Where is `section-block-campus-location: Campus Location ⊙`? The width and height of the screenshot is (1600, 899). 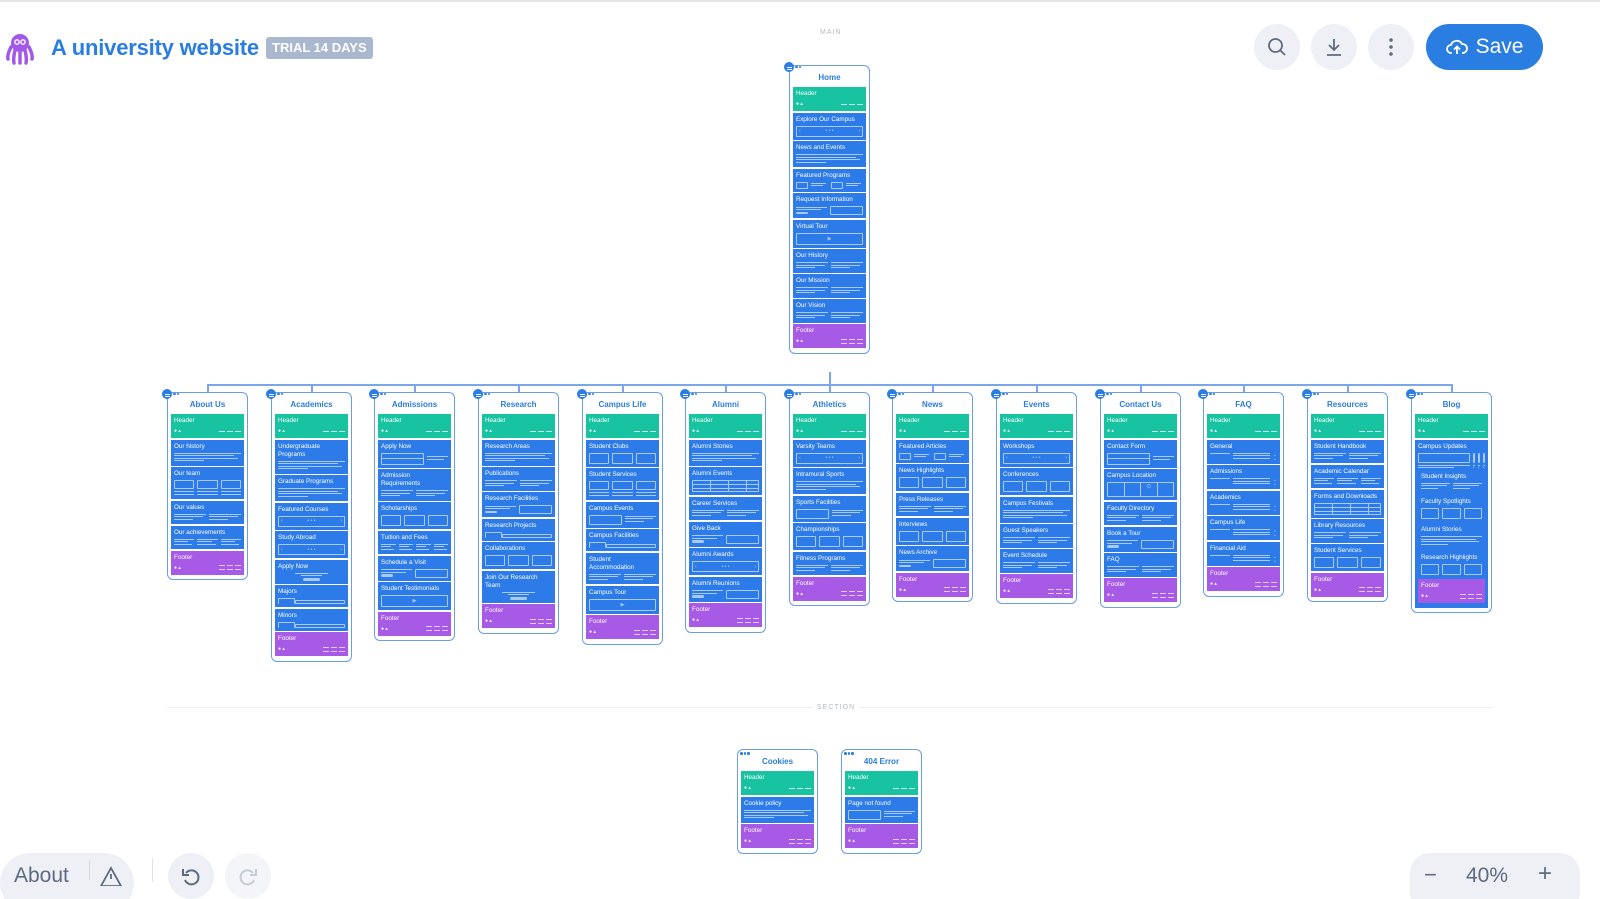
section-block-campus-location: Campus Location ⊙ is located at coordinates (1140, 484).